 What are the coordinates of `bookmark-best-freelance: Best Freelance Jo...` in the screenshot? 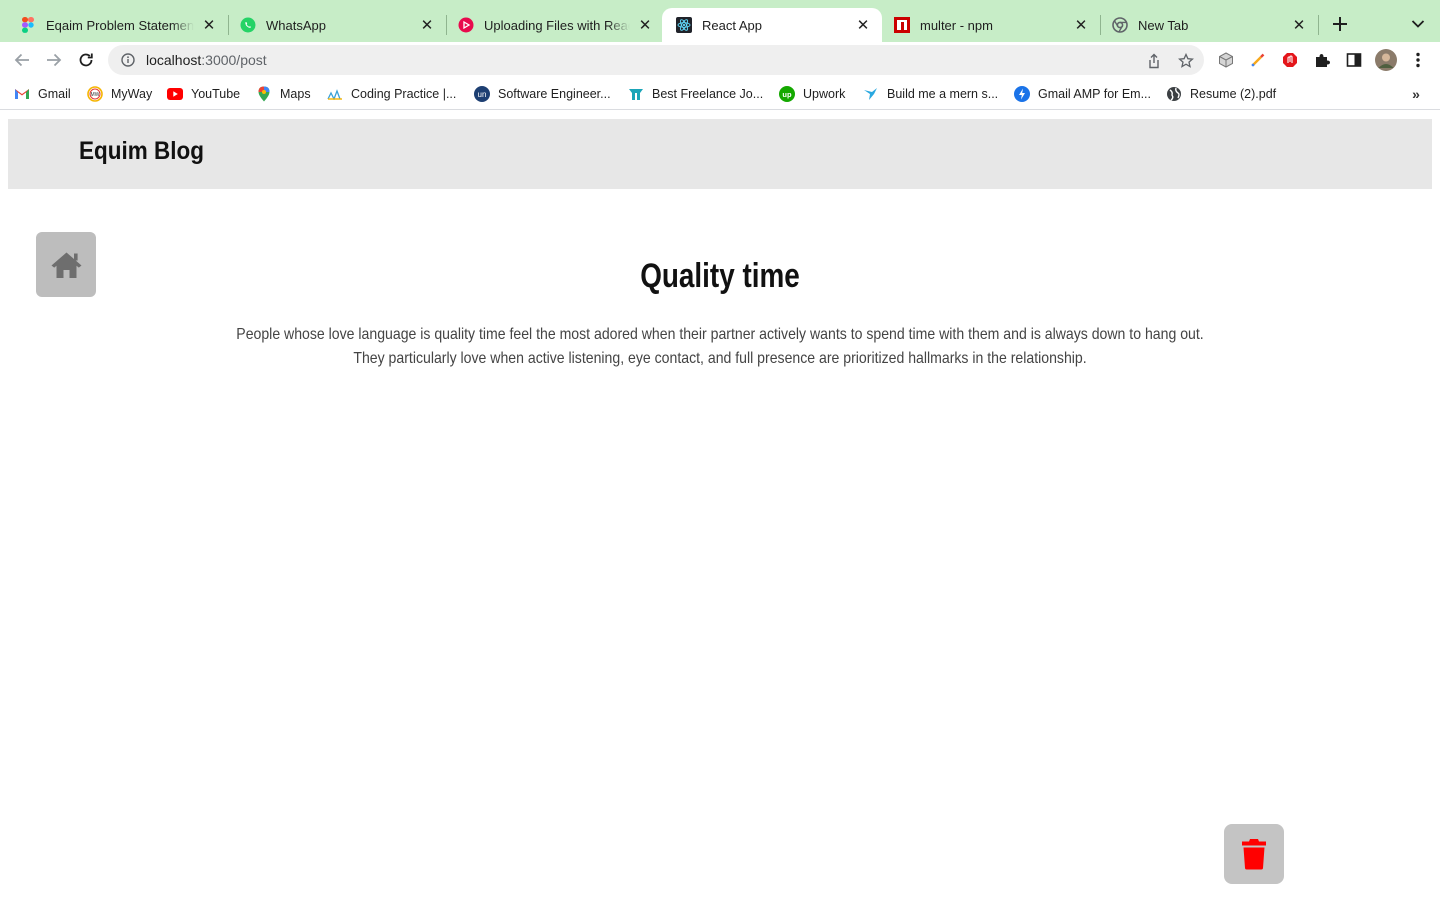 It's located at (695, 94).